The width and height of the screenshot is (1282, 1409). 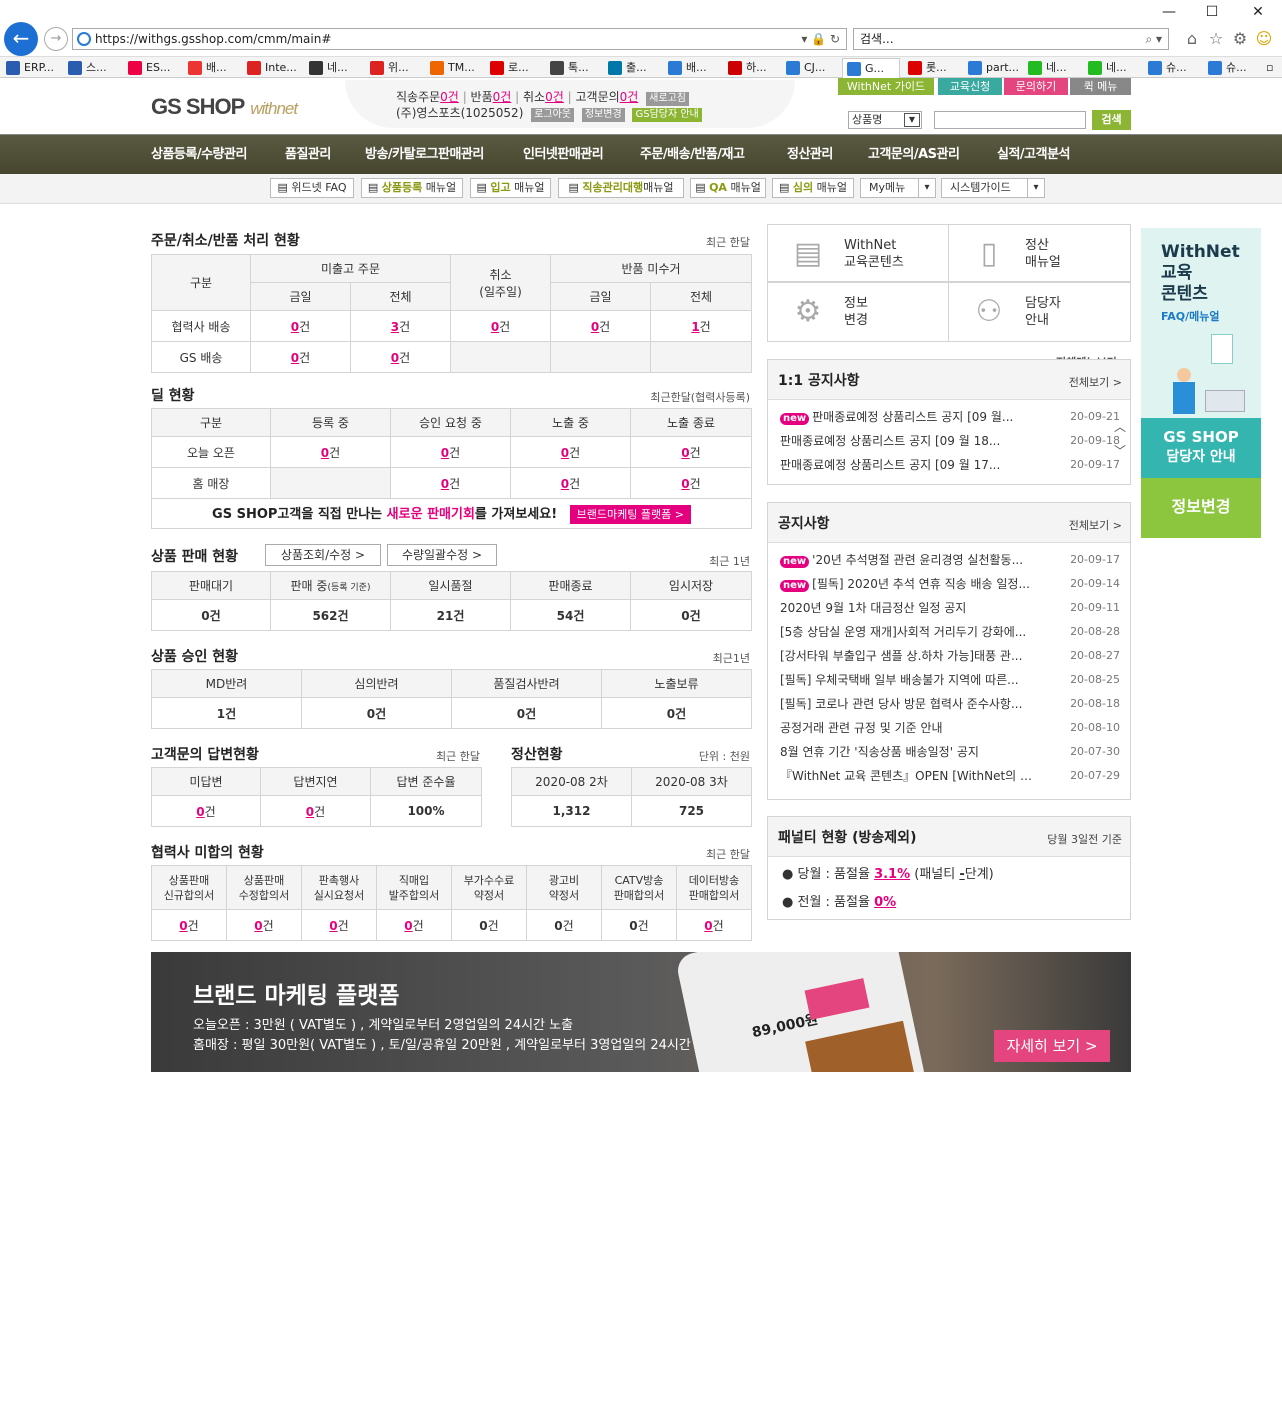 What do you see at coordinates (1201, 448) in the screenshot?
I see `side-ad-gs-manager: GS SHOP 담당자 안내` at bounding box center [1201, 448].